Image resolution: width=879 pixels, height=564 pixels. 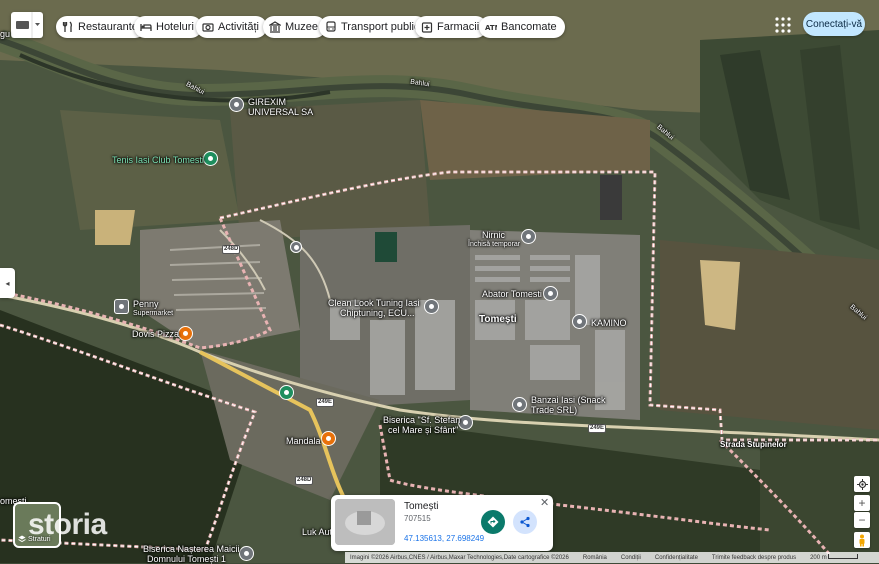 I want to click on poi-label: Trade SRL), so click(x=554, y=410).